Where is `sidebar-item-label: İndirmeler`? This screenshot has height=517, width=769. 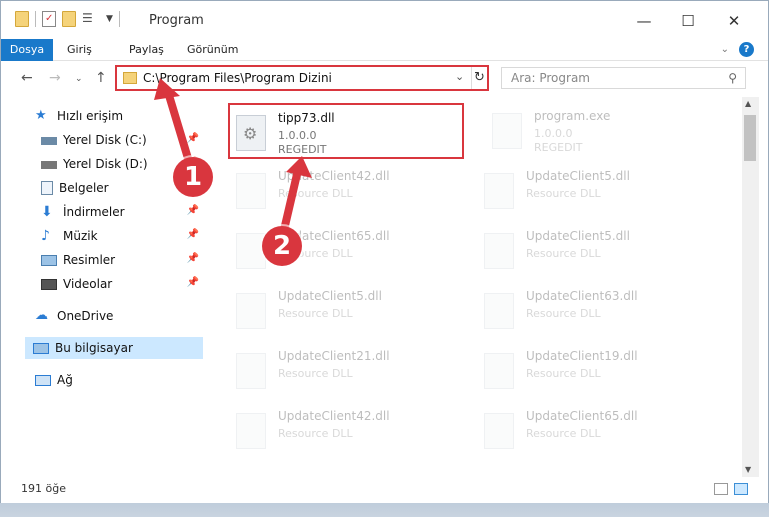 sidebar-item-label: İndirmeler is located at coordinates (94, 212).